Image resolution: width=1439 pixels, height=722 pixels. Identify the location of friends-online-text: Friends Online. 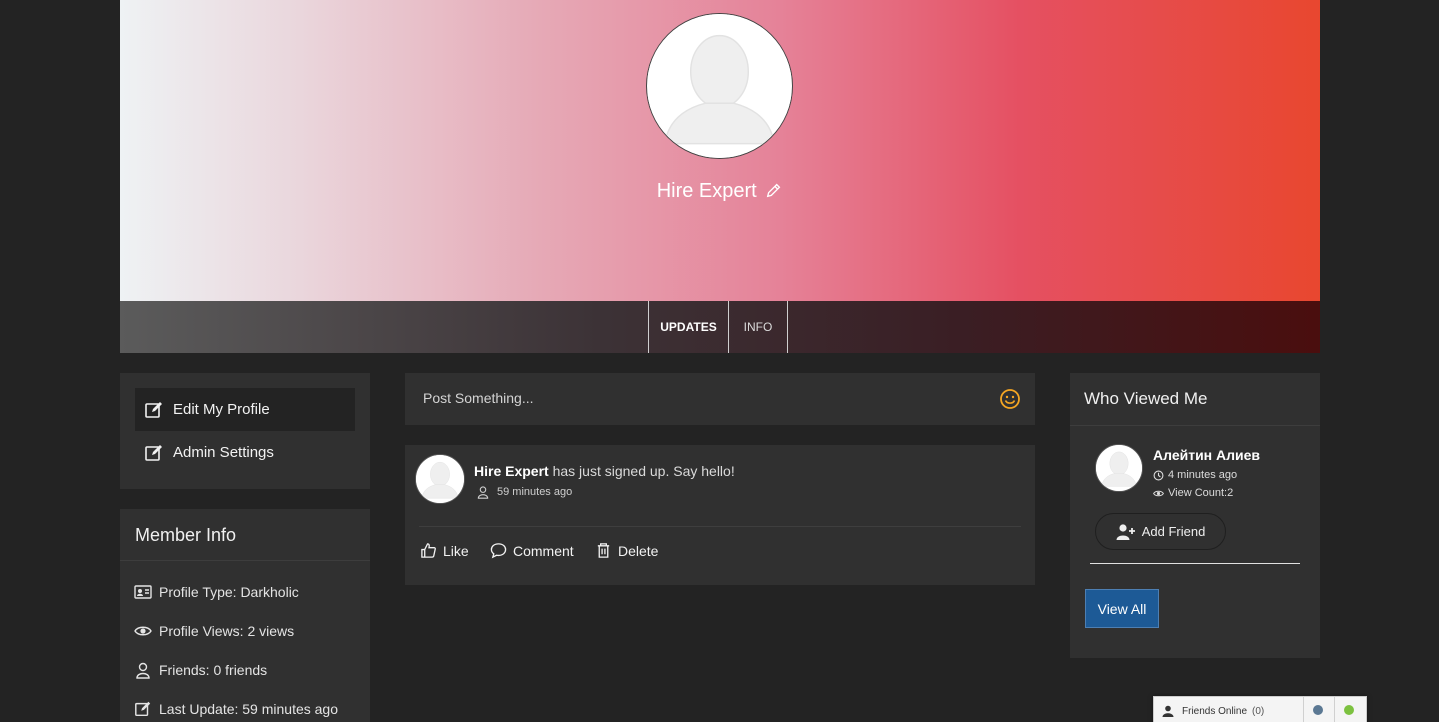
(1215, 711).